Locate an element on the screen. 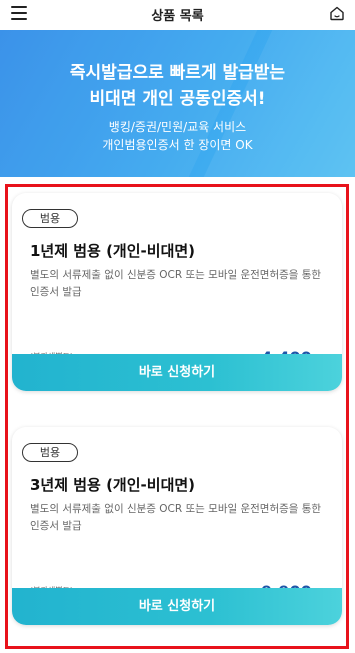  banner-title-line1: 즉시발급으로 빠르게 발급받는 is located at coordinates (177, 73).